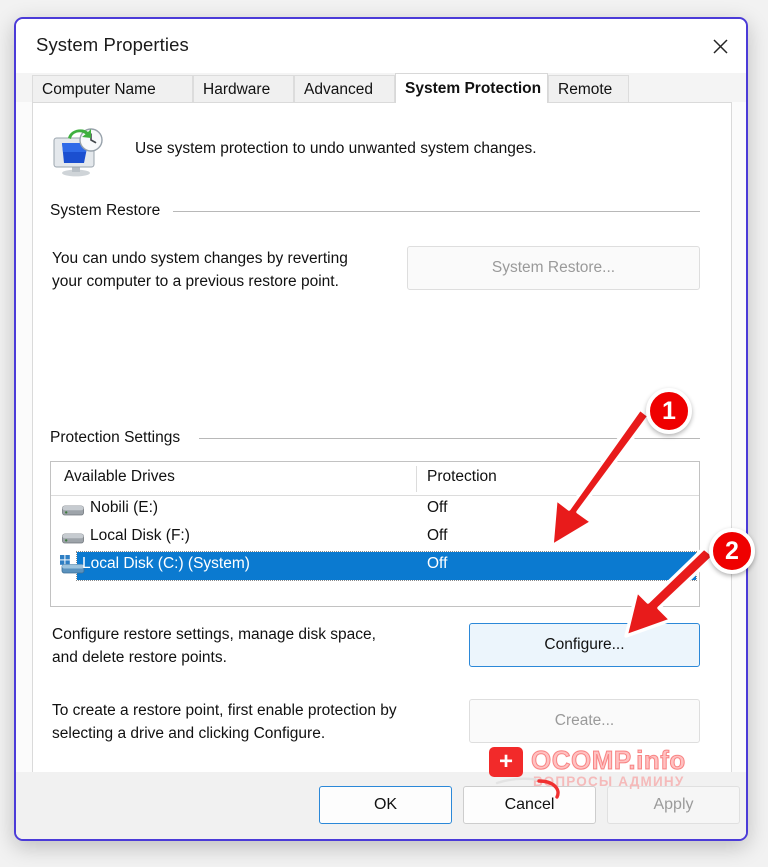 The height and width of the screenshot is (867, 768). Describe the element at coordinates (436, 211) in the screenshot. I see `system-restore-group-rule` at that location.